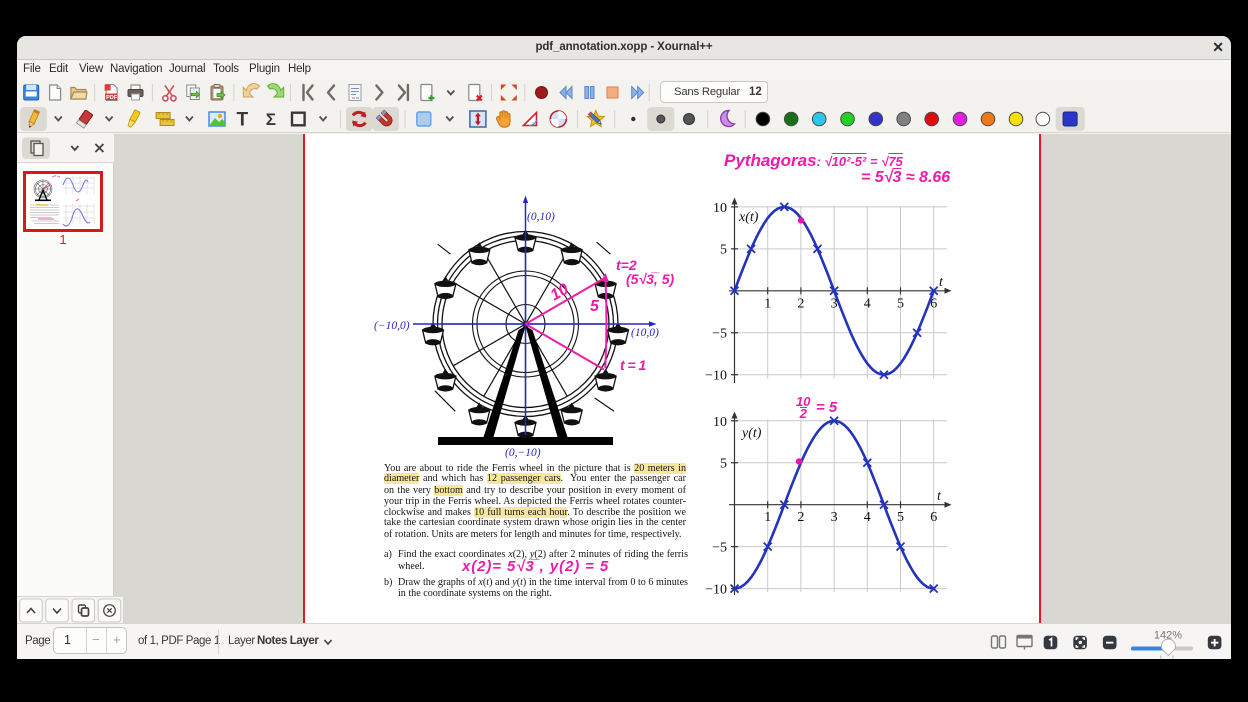 Image resolution: width=1248 pixels, height=702 pixels. I want to click on svg-text: y(t), so click(751, 433).